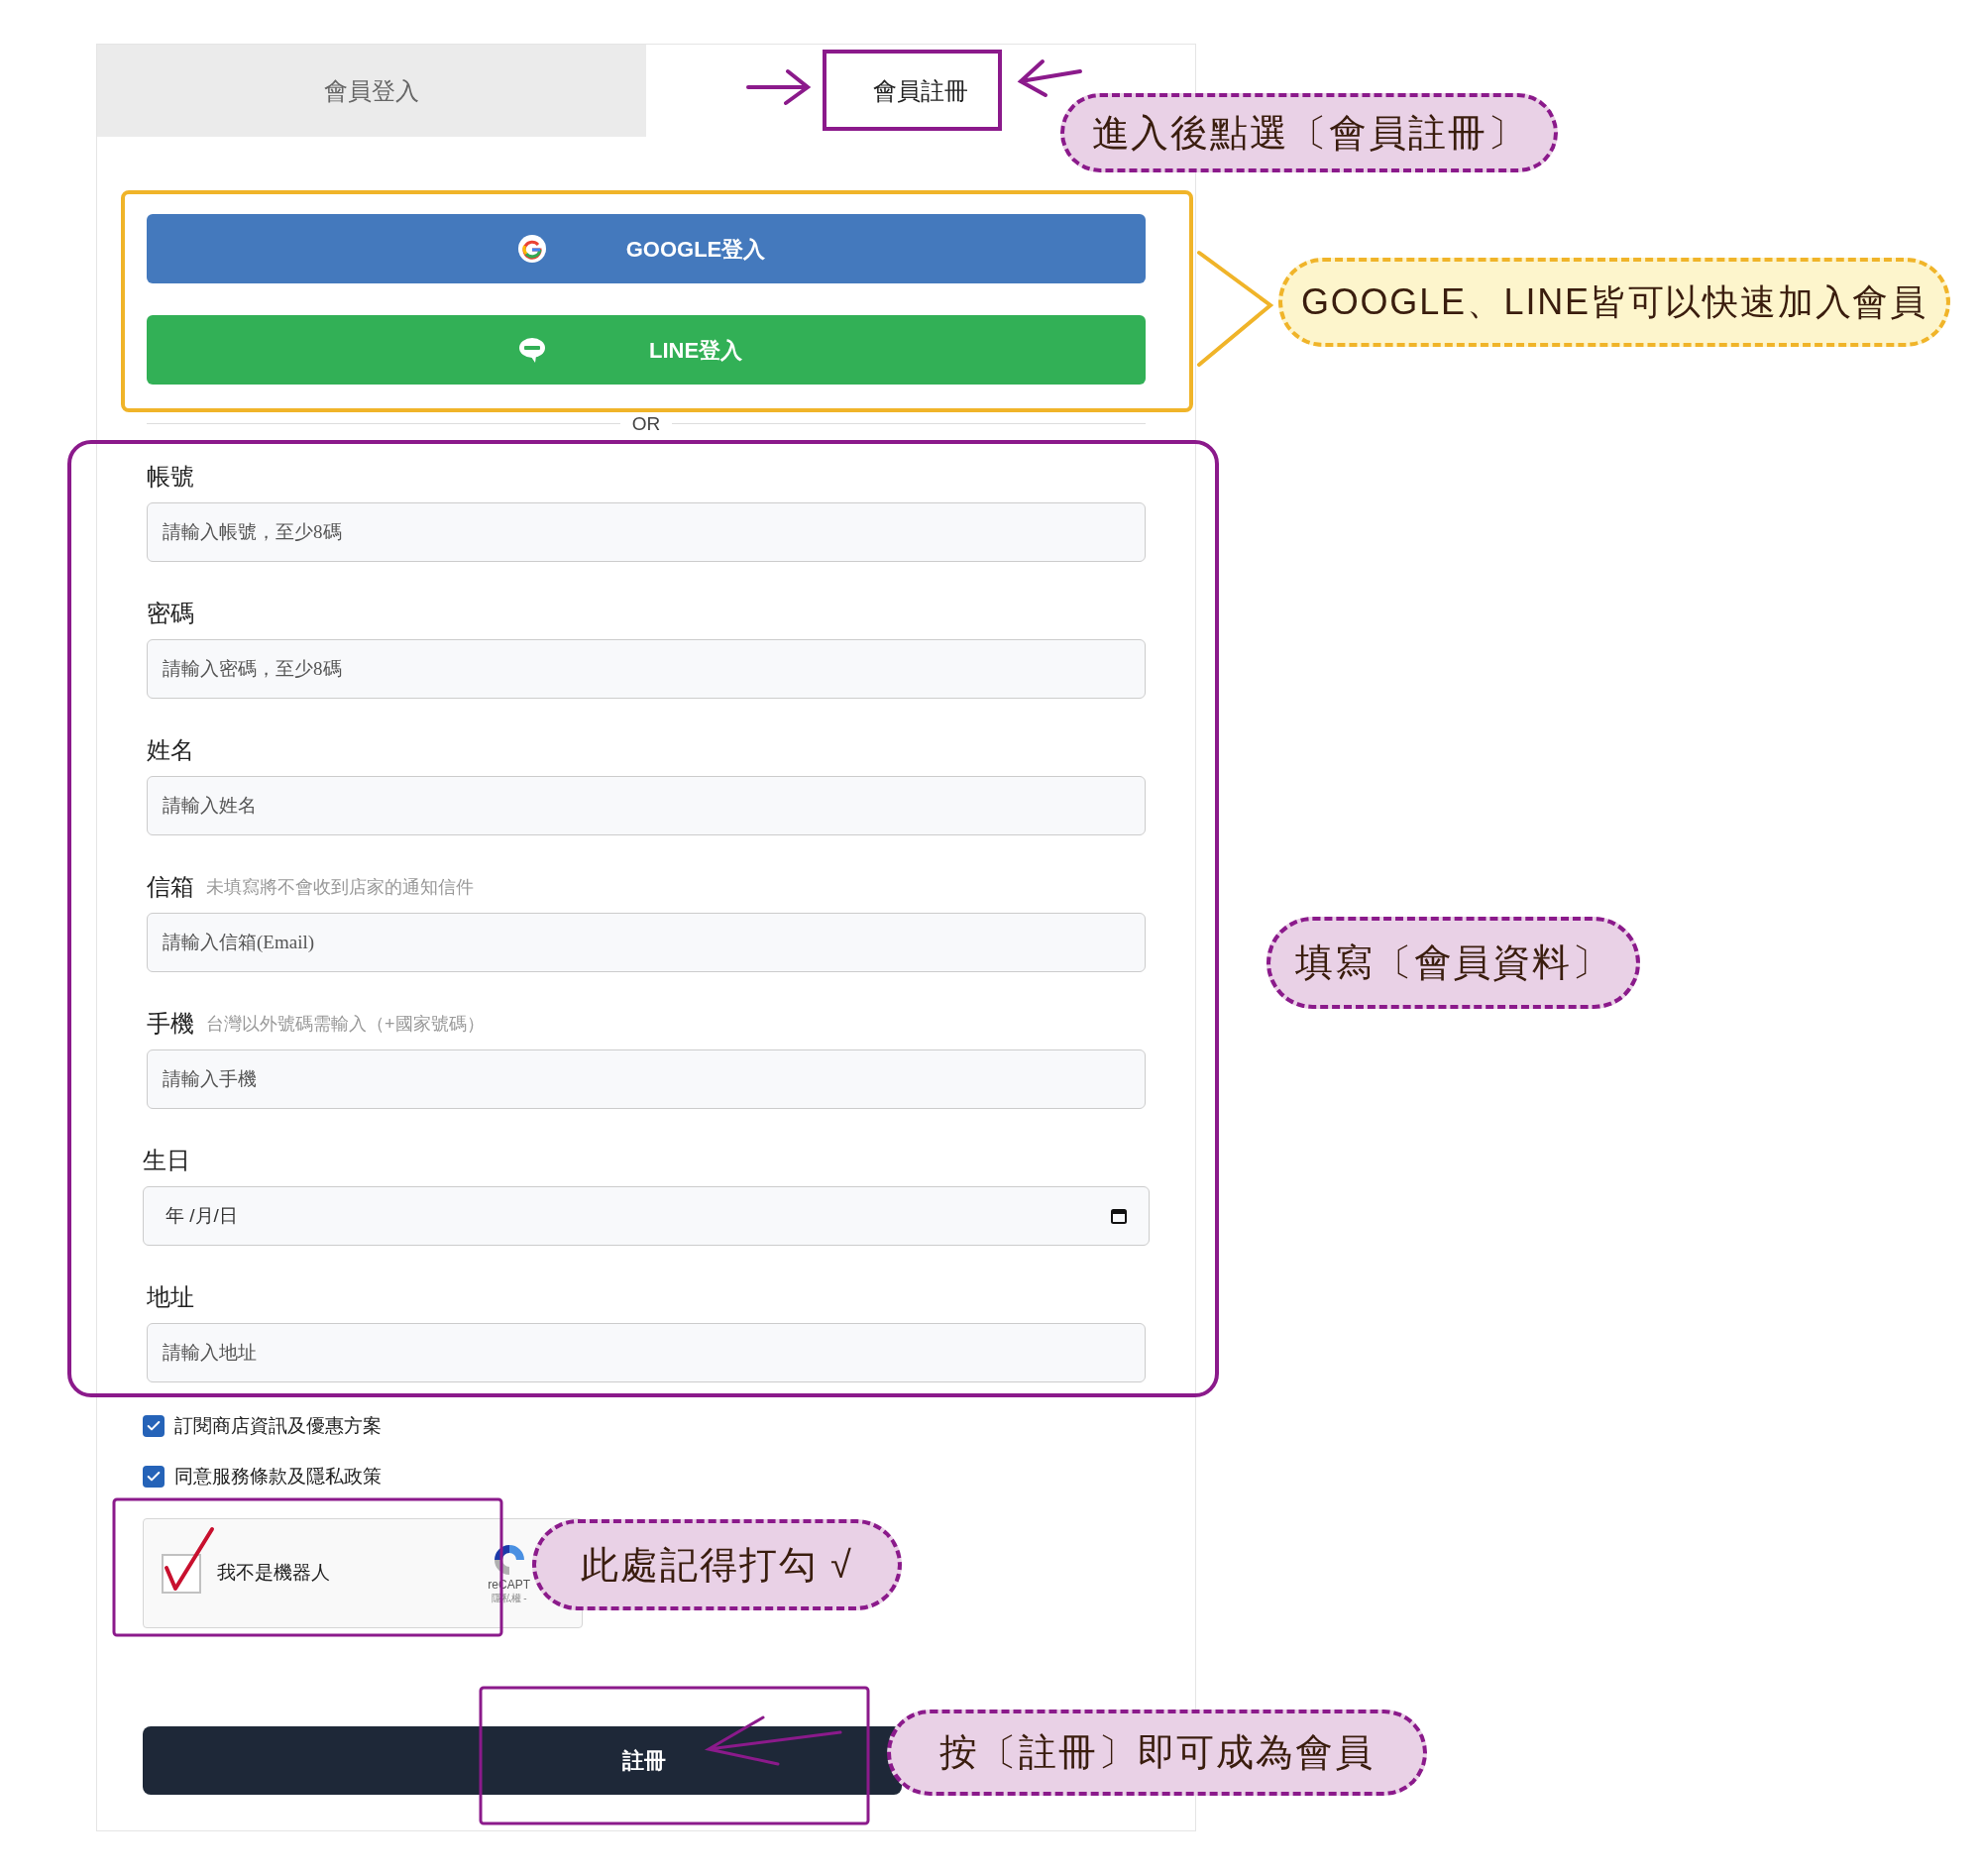 This screenshot has height=1876, width=1982. What do you see at coordinates (340, 887) in the screenshot?
I see `field-hint: 未填寫將不會收到店家的通知信件` at bounding box center [340, 887].